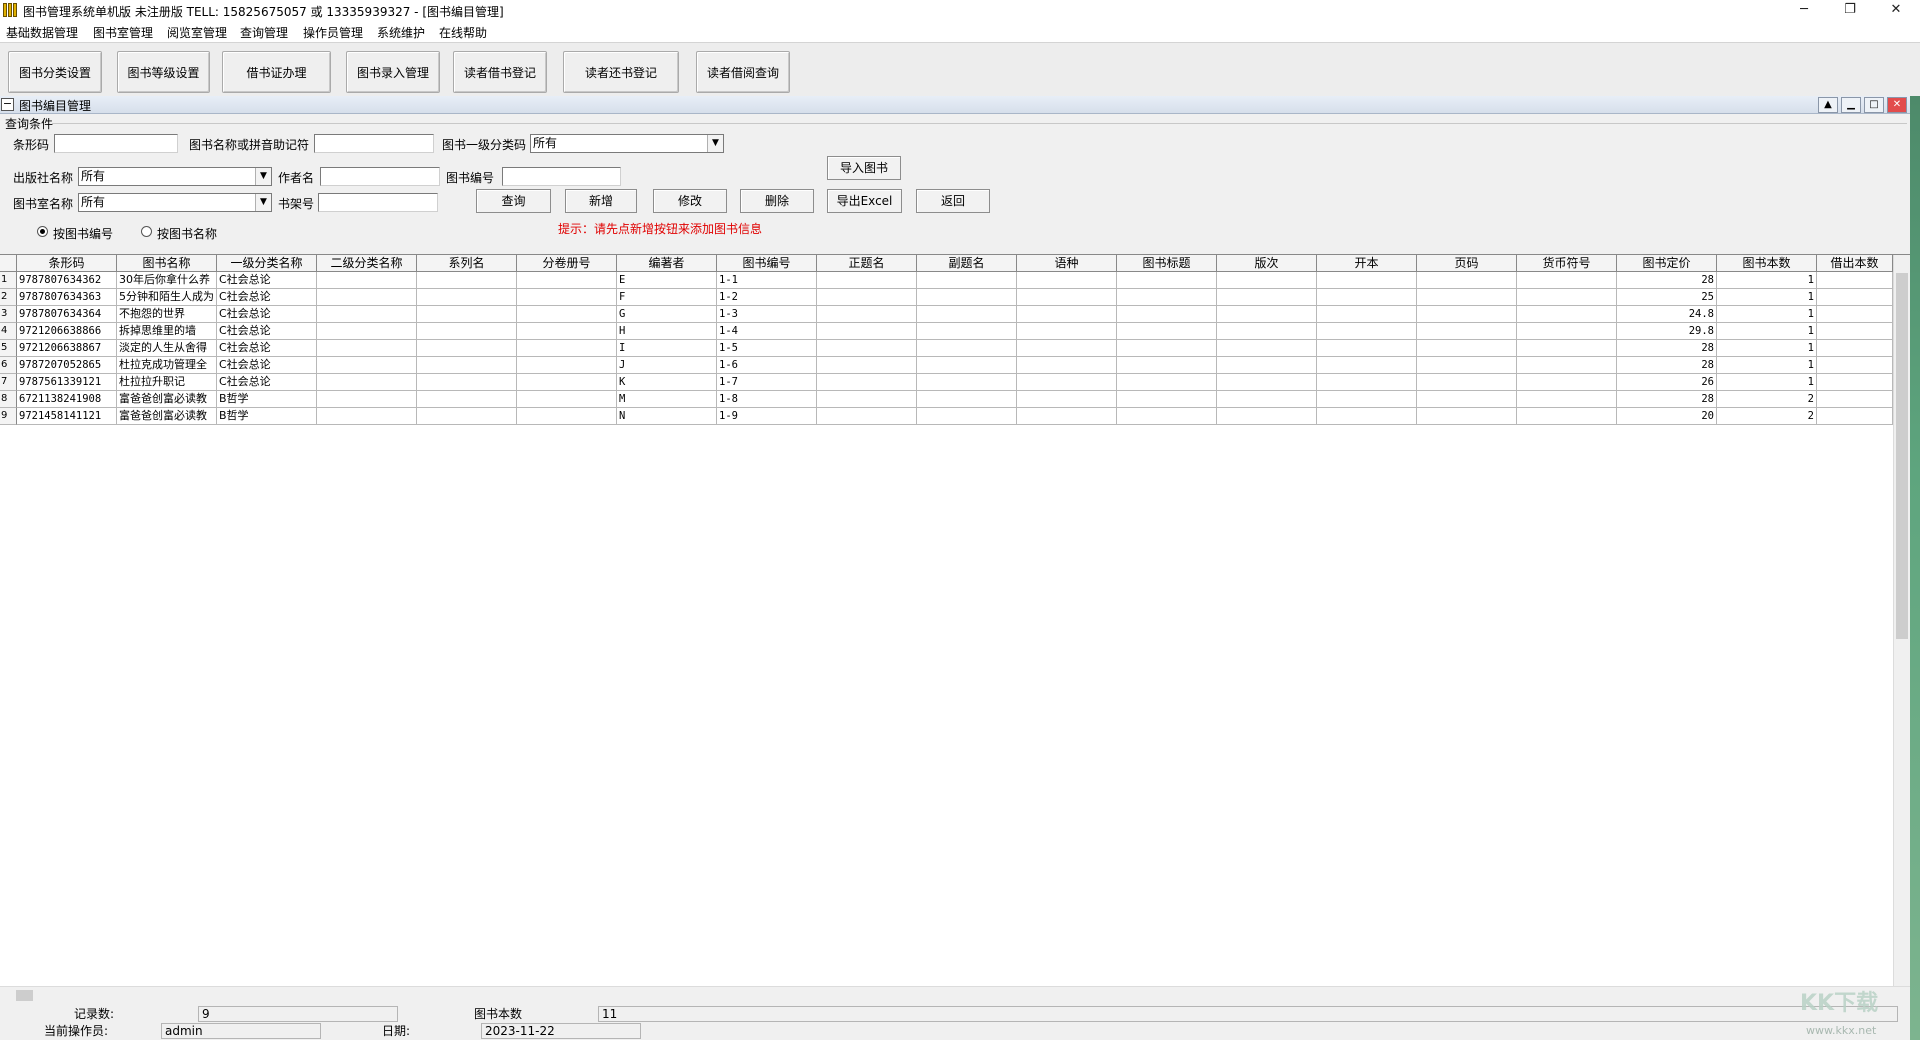  What do you see at coordinates (1902, 456) in the screenshot?
I see `scroll-thumb` at bounding box center [1902, 456].